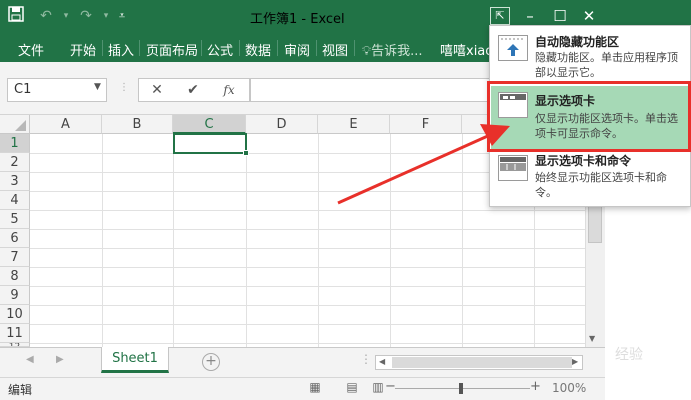 Image resolution: width=691 pixels, height=400 pixels. Describe the element at coordinates (122, 16) in the screenshot. I see `customize-qat-icon: ⩡` at that location.